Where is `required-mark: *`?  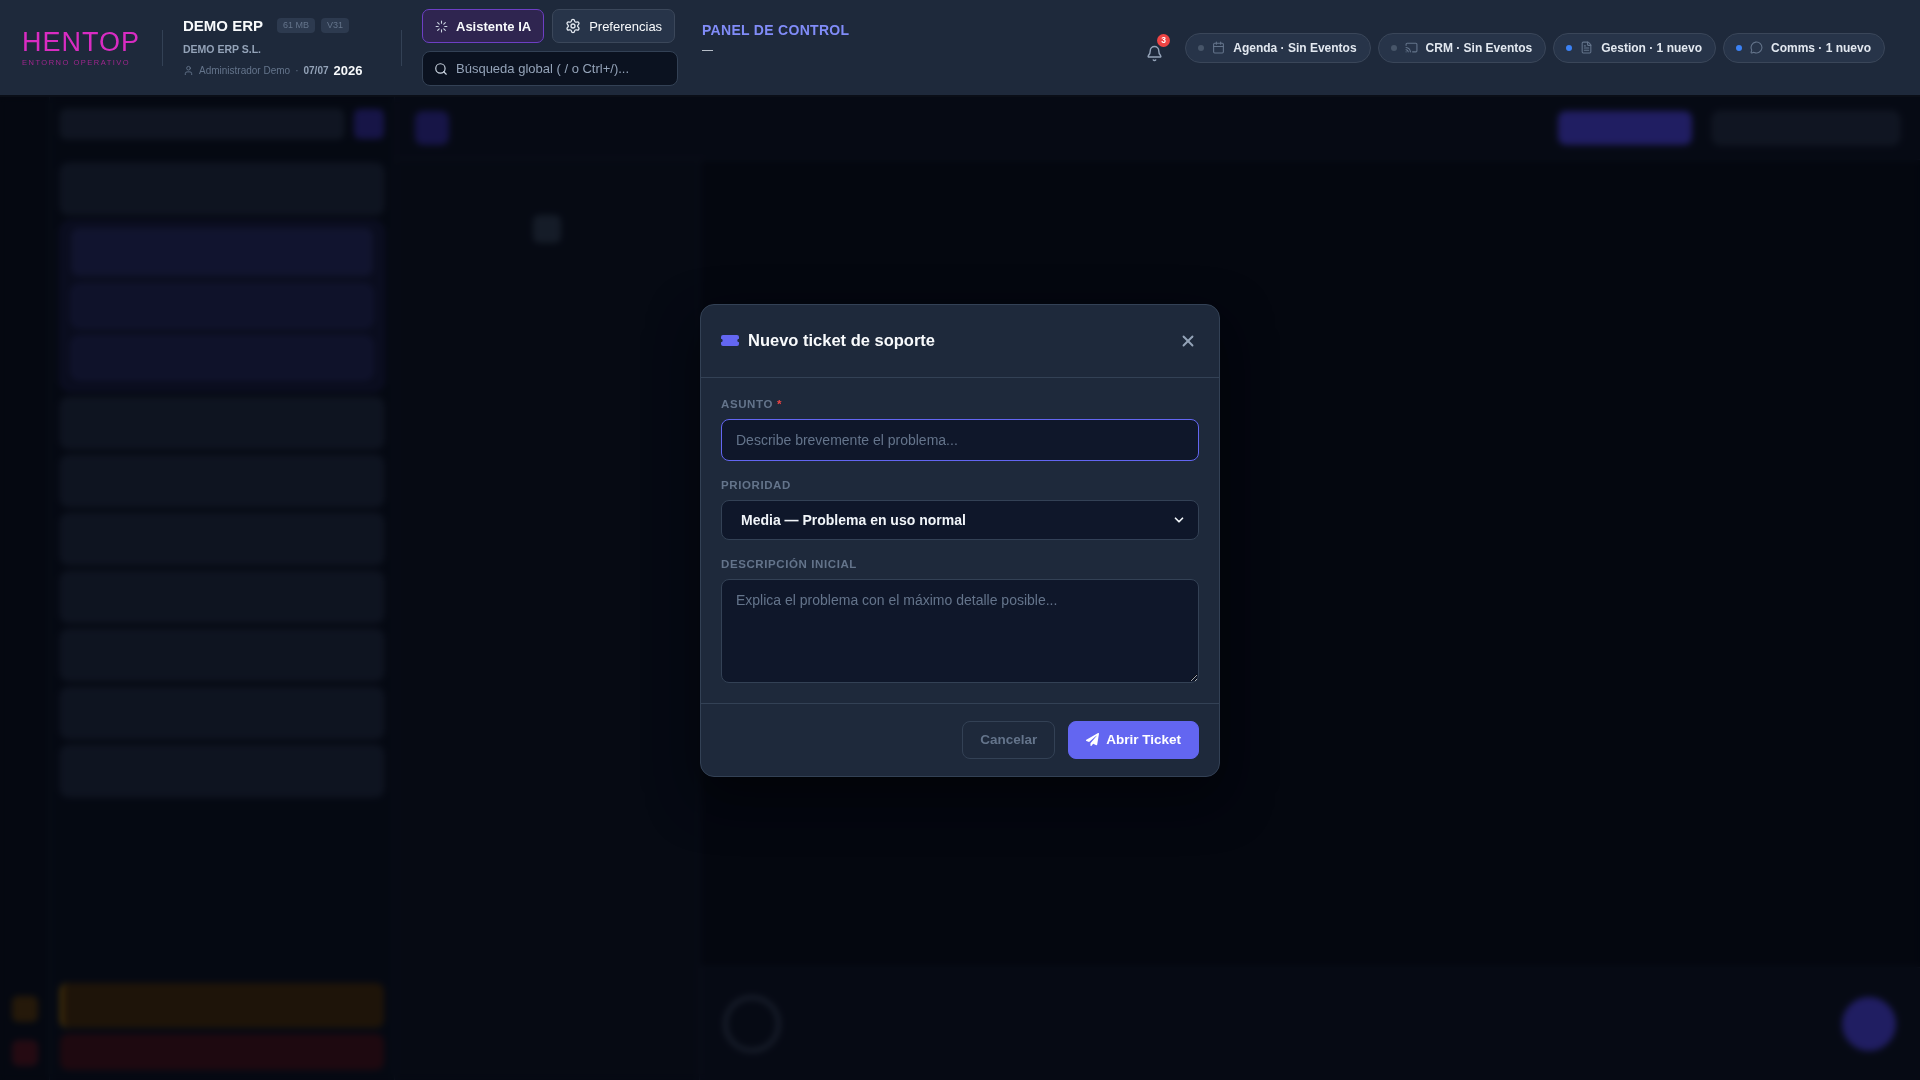
required-mark: * is located at coordinates (779, 403).